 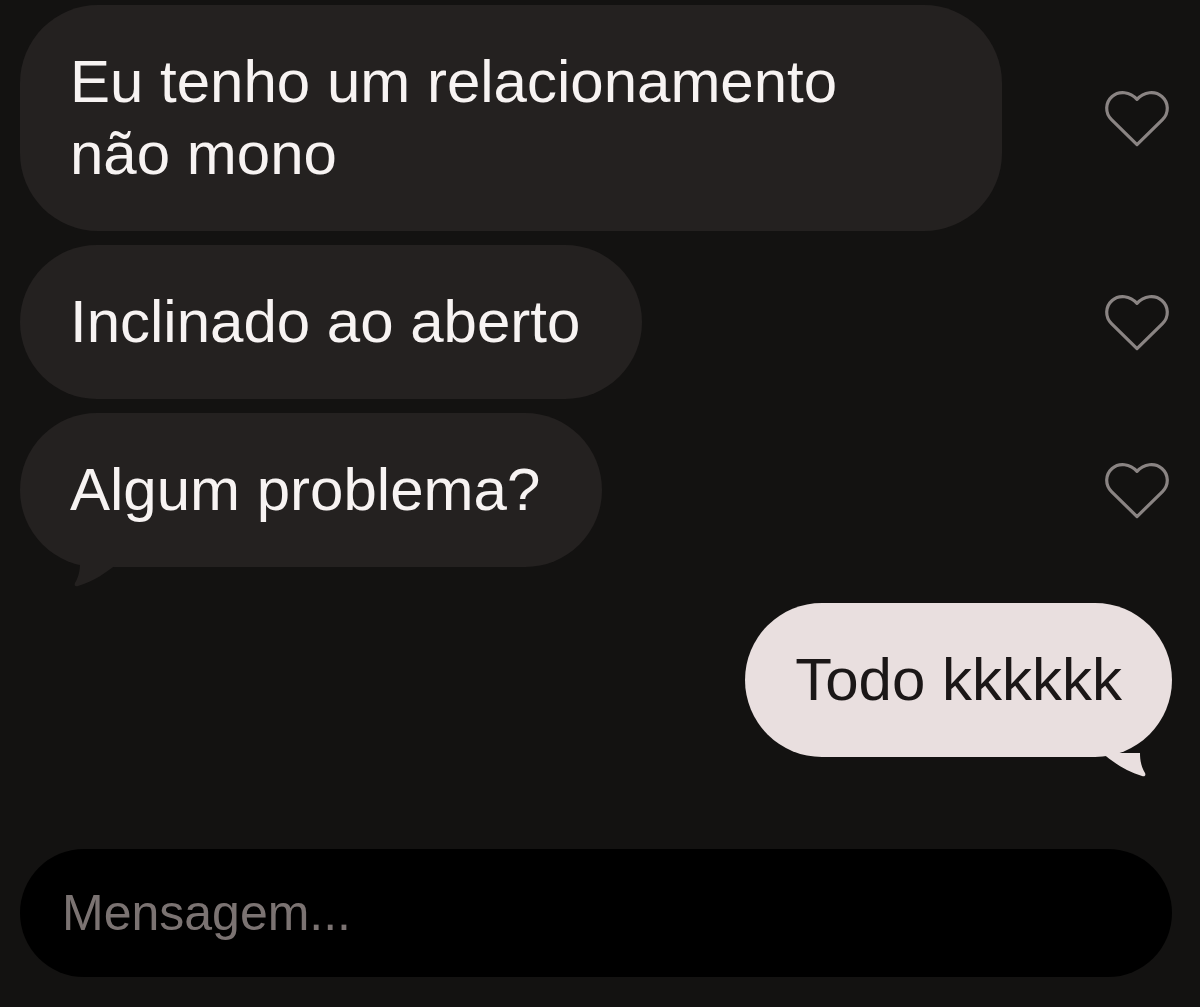 I want to click on message-text: Eu tenho um relacionamento não mono, so click(x=454, y=118).